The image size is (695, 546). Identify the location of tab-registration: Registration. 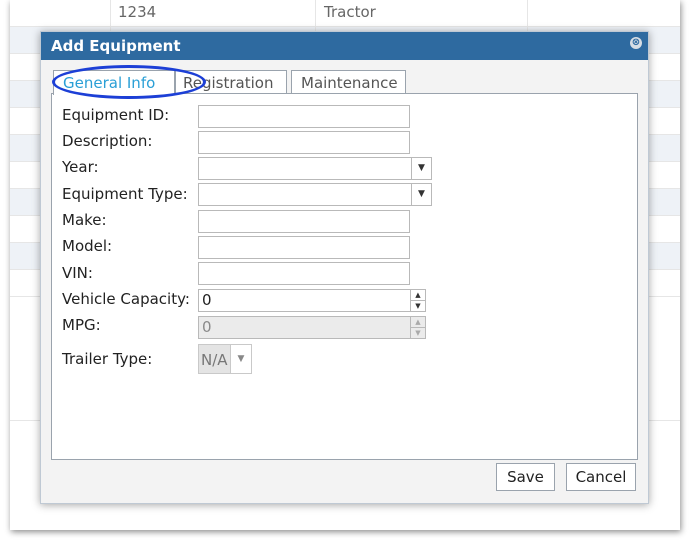
(231, 82).